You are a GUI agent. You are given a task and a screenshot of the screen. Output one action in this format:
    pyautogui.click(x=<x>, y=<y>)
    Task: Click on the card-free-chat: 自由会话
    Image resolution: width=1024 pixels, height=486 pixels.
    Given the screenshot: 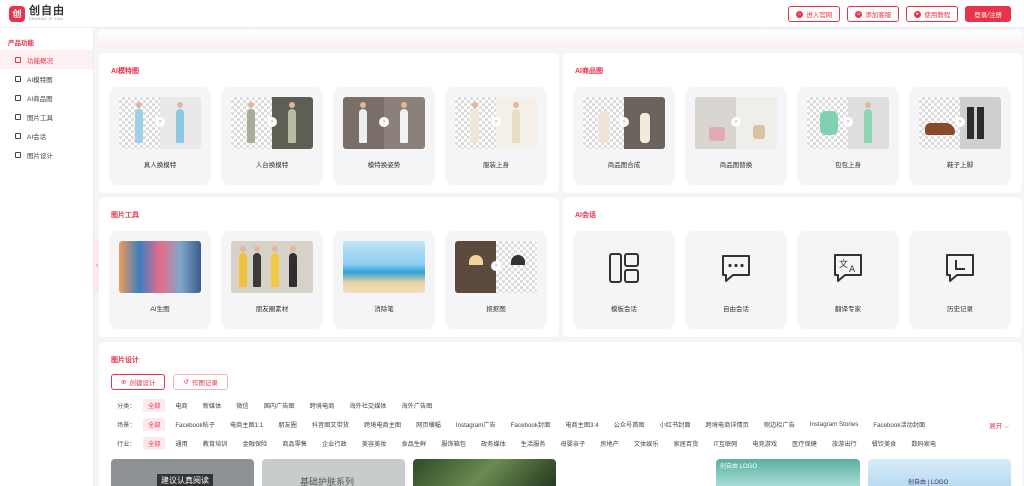 What is the action you would take?
    pyautogui.click(x=736, y=280)
    